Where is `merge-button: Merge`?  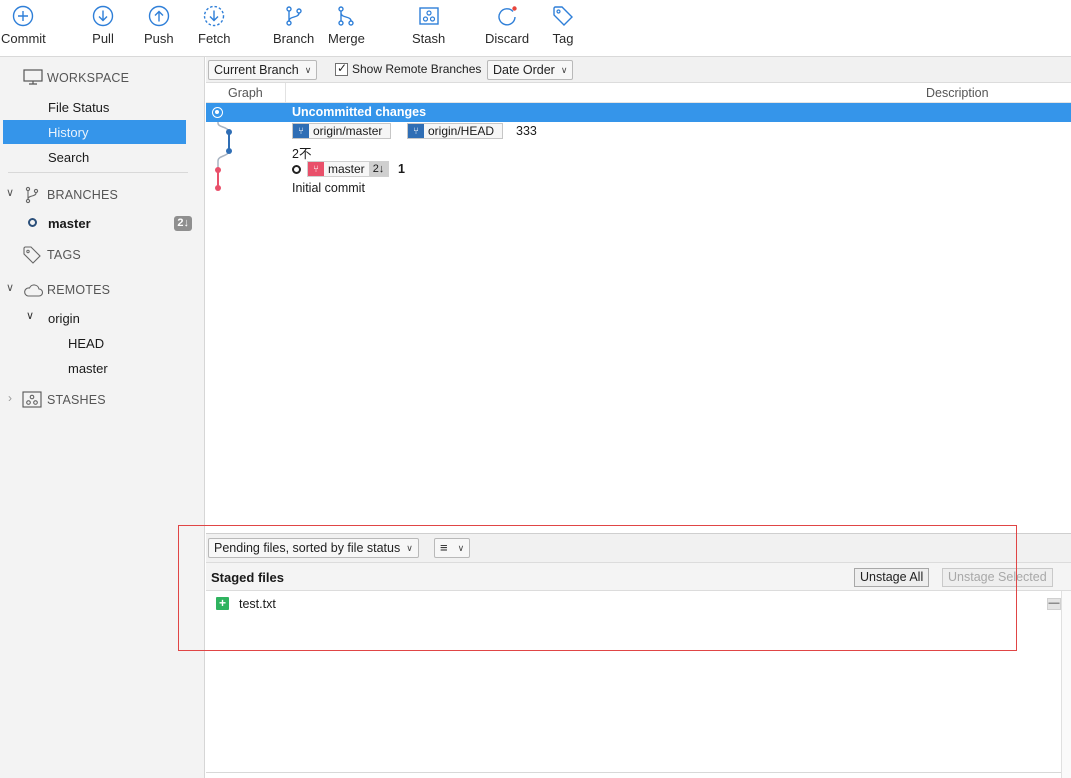
merge-button: Merge is located at coordinates (346, 25).